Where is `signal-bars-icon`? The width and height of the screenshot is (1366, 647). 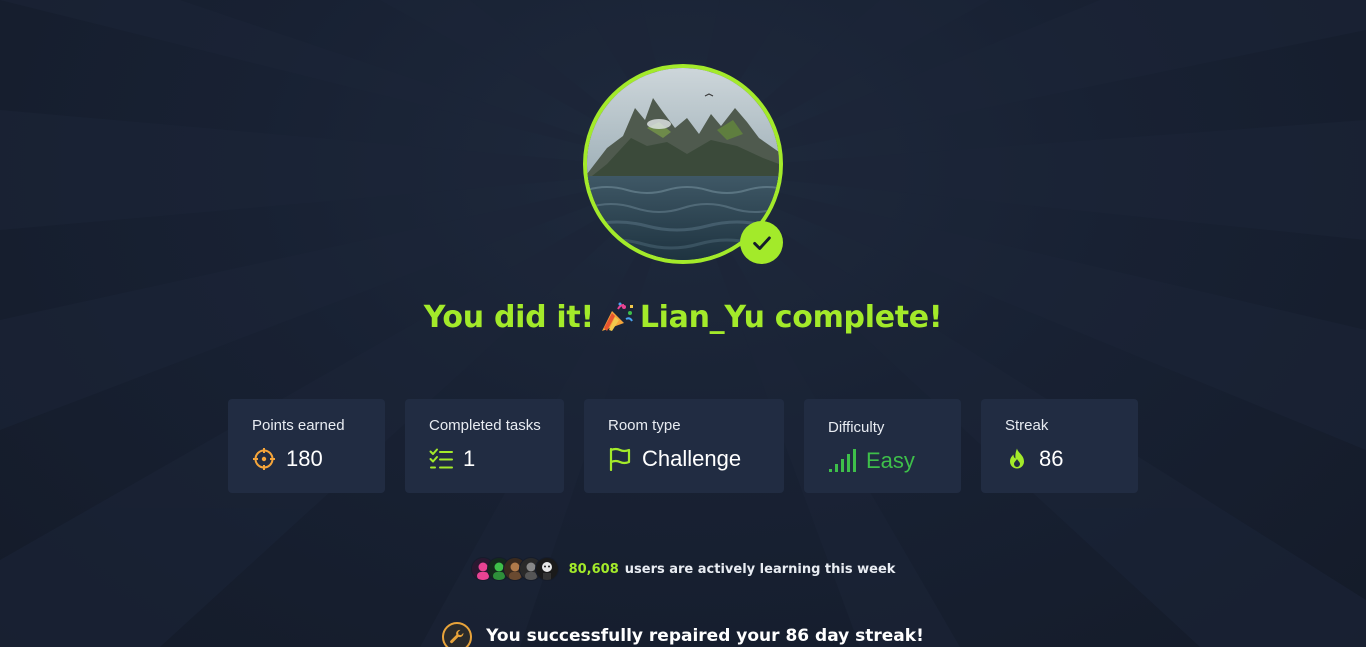
signal-bars-icon is located at coordinates (842, 461).